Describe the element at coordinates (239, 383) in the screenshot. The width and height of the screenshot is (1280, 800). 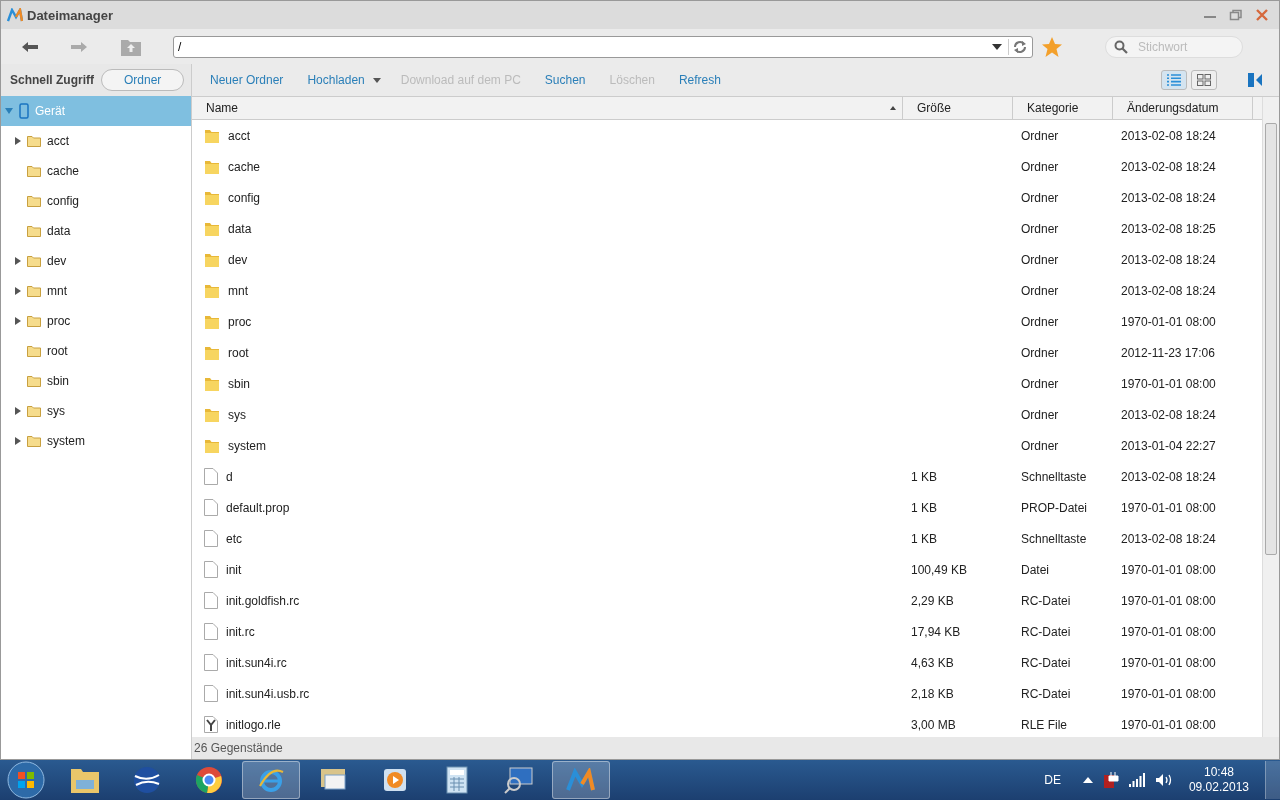
I see `file-name: sbin` at that location.